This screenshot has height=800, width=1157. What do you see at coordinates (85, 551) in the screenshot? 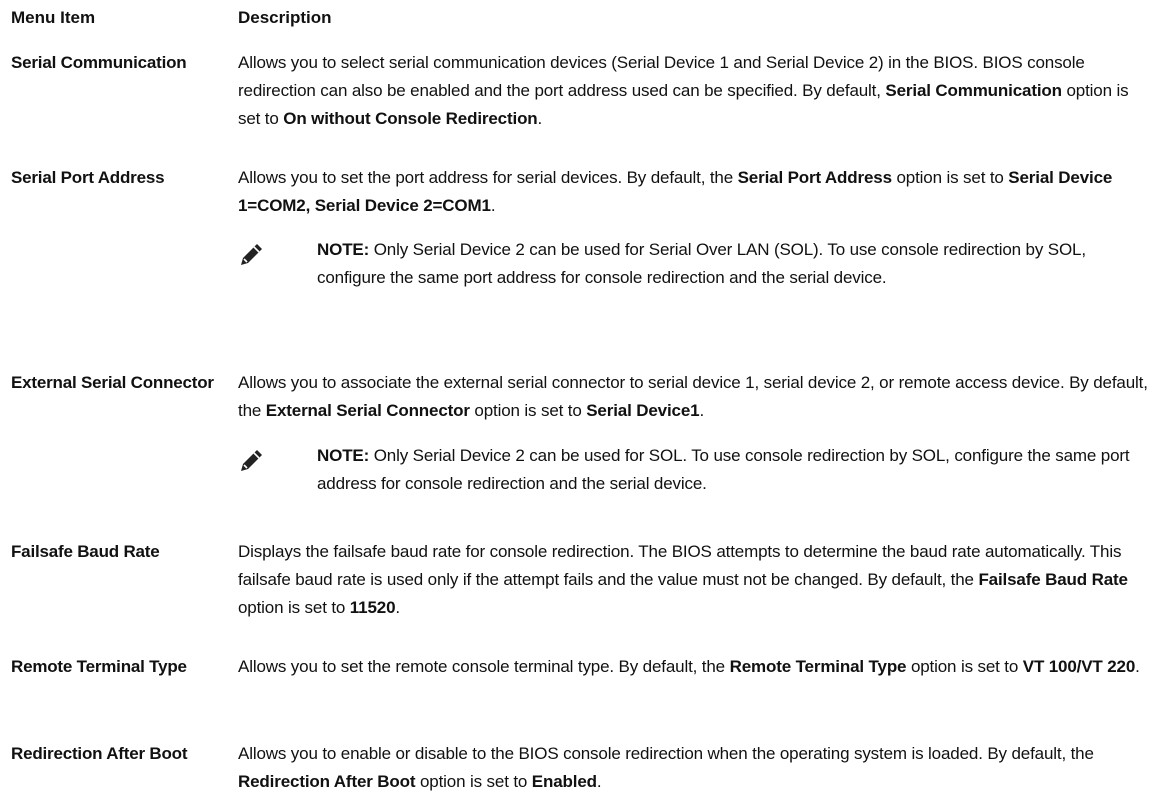
I see `menu-item-label: Failsafe Baud Rate` at bounding box center [85, 551].